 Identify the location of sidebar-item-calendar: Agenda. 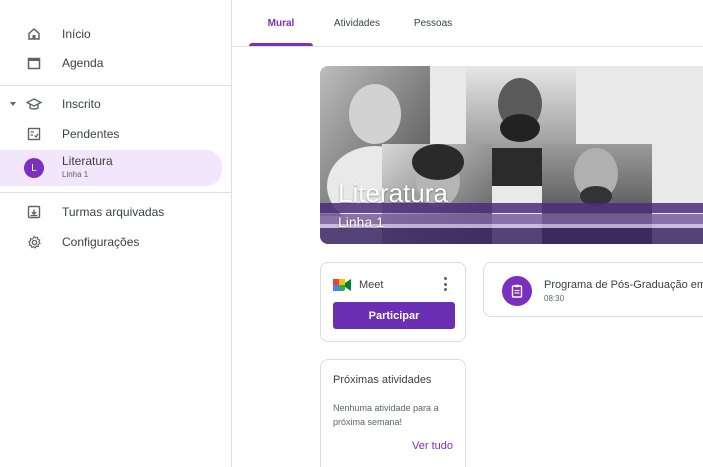
(111, 63).